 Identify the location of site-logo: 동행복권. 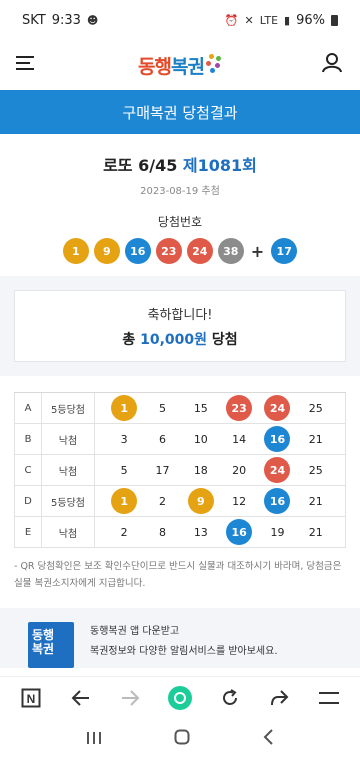
(180, 65).